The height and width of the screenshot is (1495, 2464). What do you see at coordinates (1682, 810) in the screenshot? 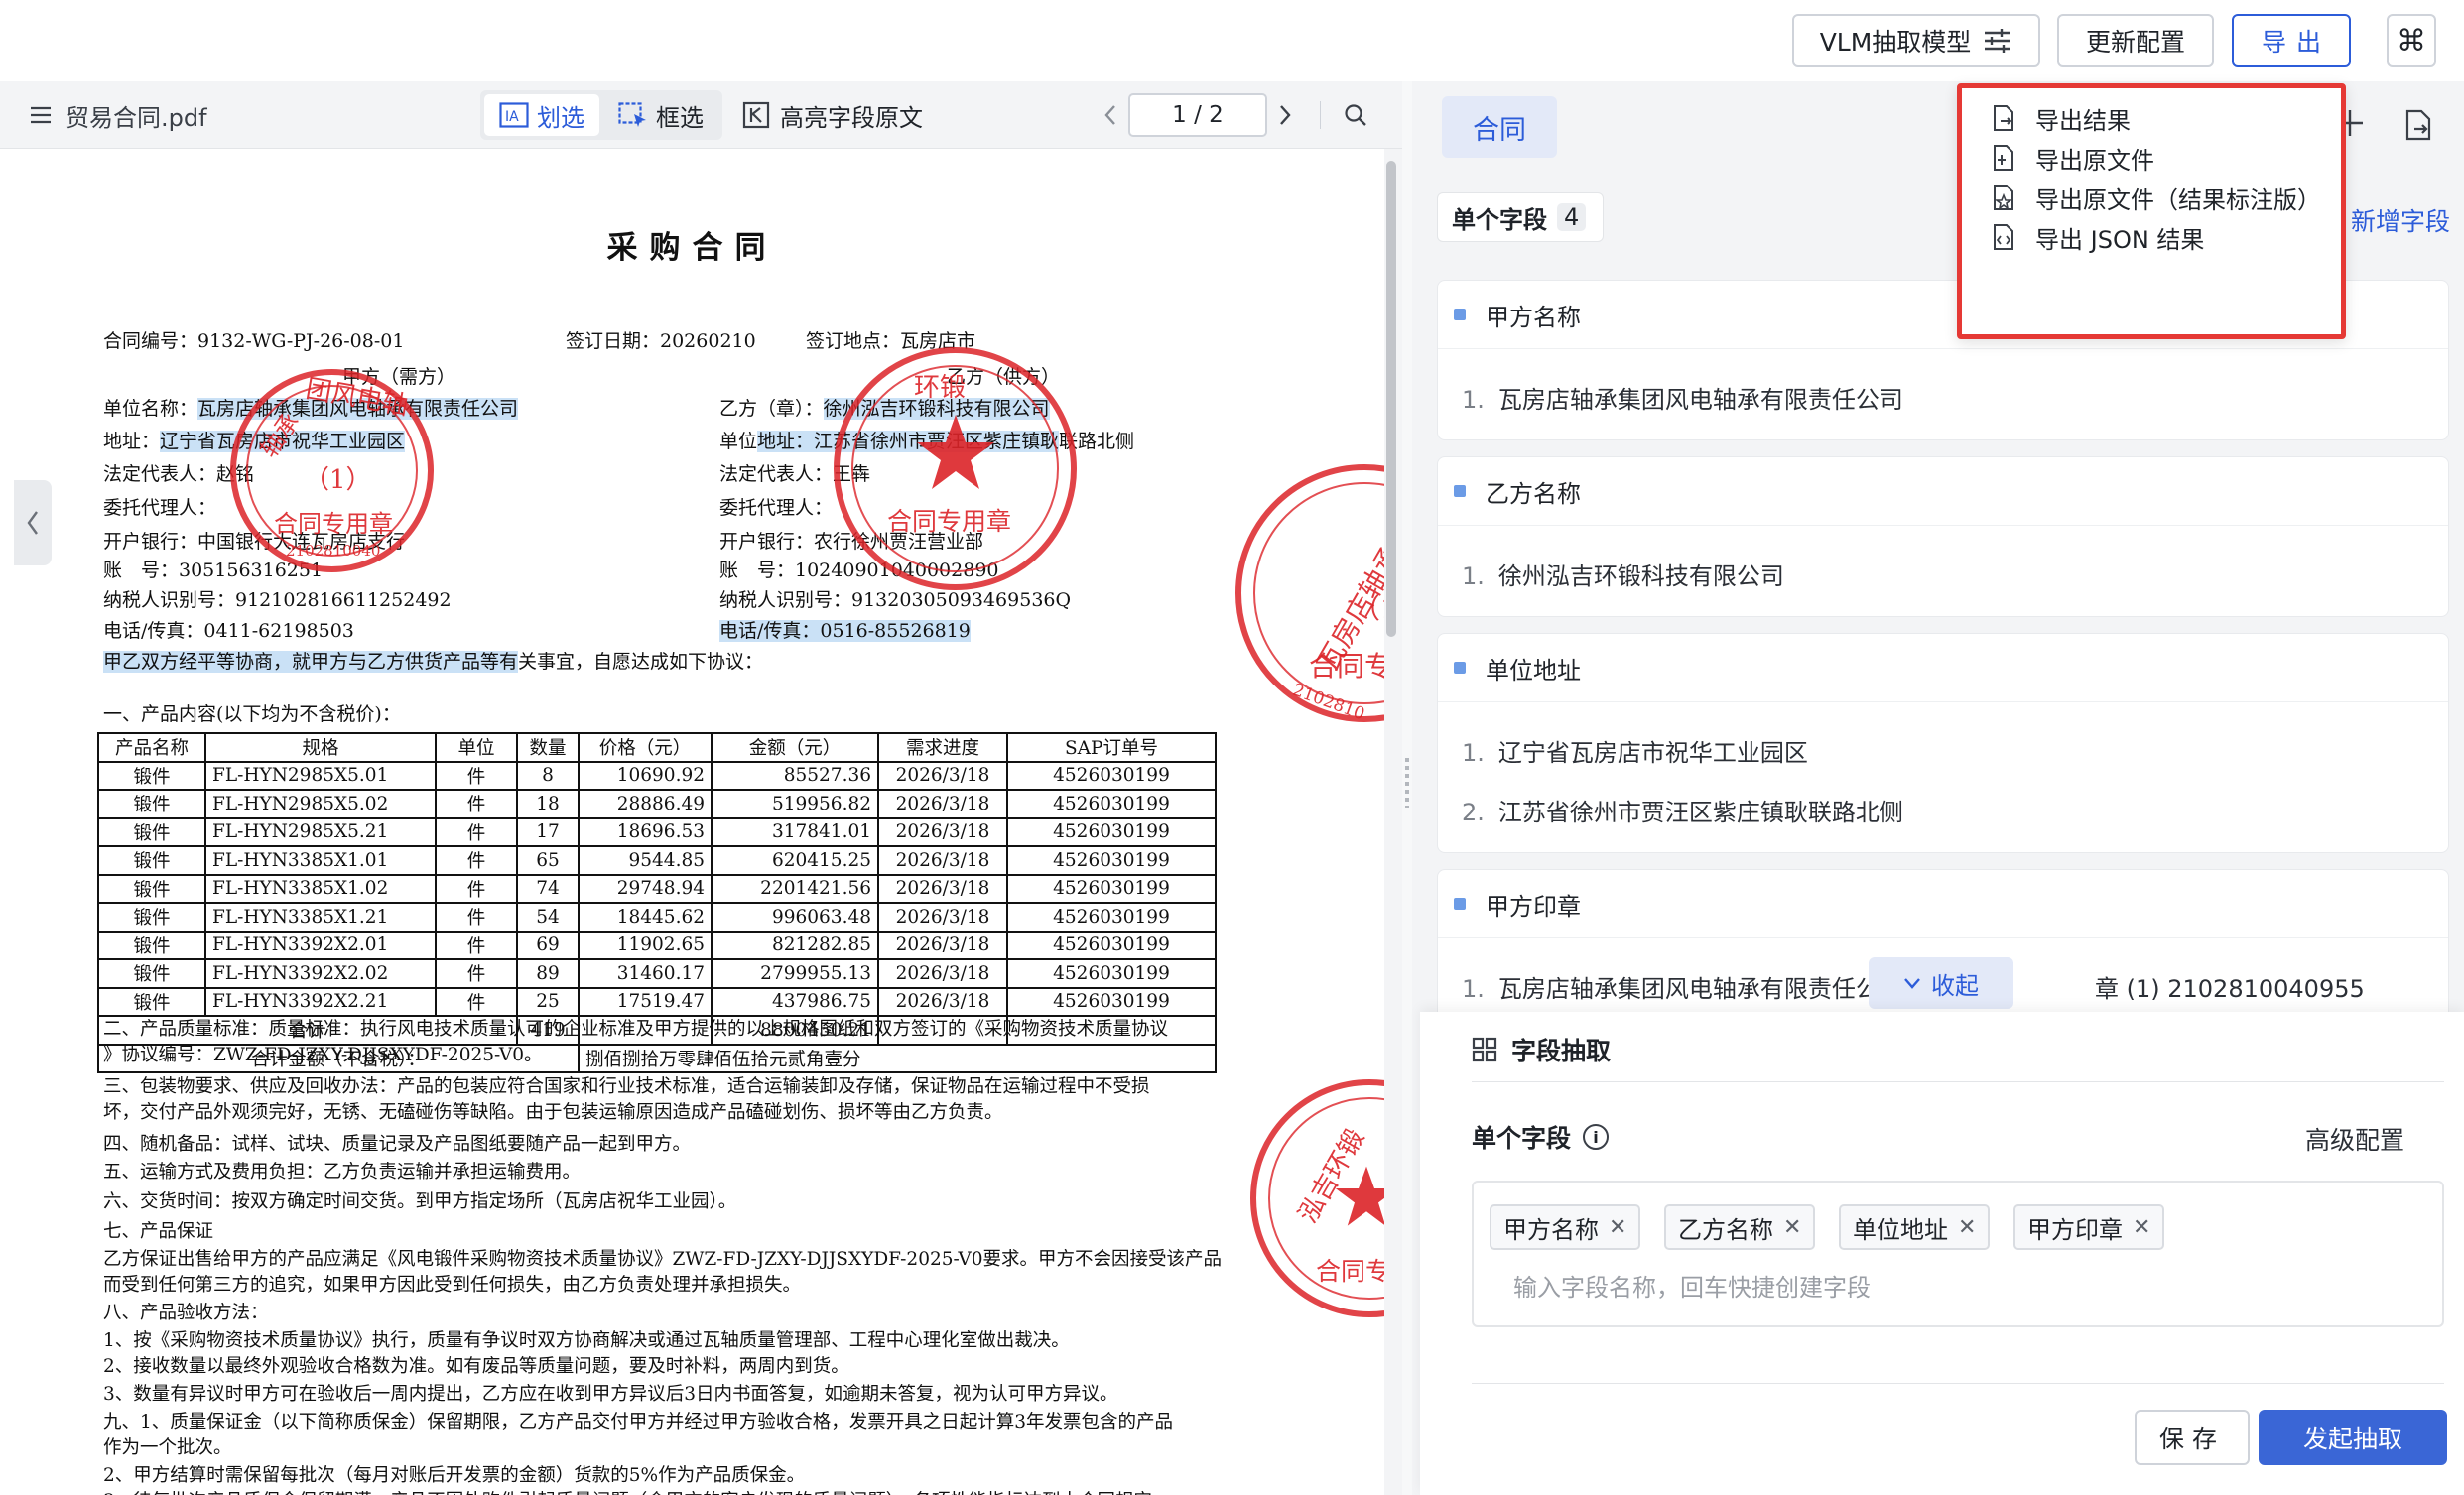
I see `list-item: 2. 江苏省徐州市贾汪区紫庄镇耿联路北侧` at bounding box center [1682, 810].